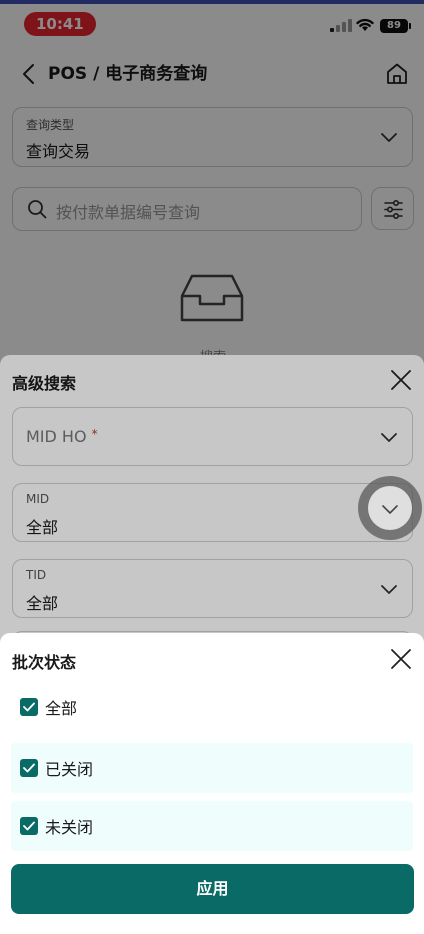 The height and width of the screenshot is (934, 424). I want to click on option-not-closed: 未关闭, so click(212, 826).